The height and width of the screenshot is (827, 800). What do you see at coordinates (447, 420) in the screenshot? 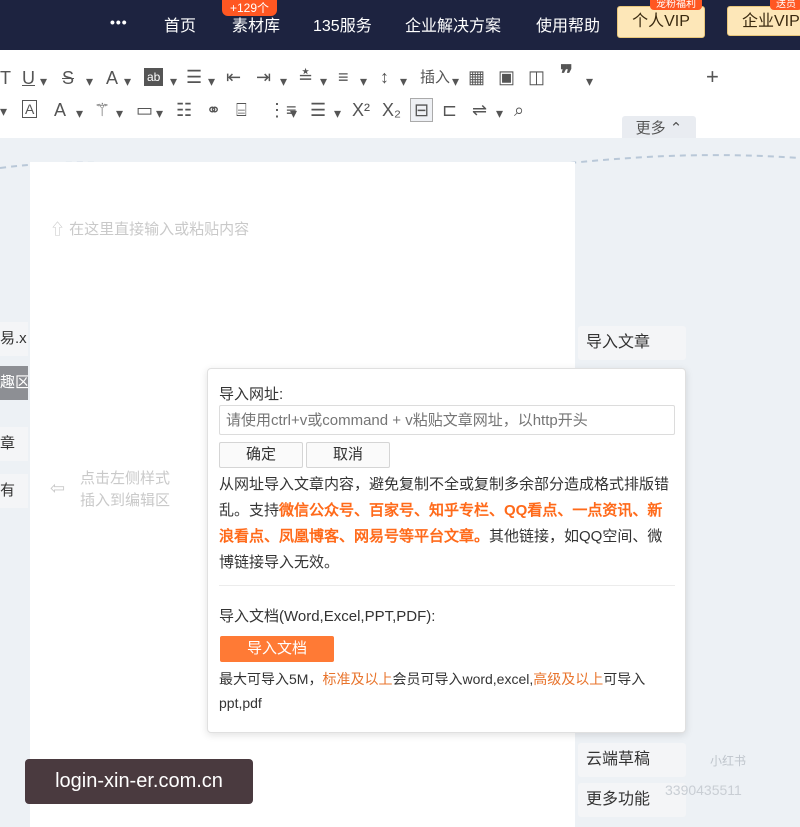
I see `url-input` at bounding box center [447, 420].